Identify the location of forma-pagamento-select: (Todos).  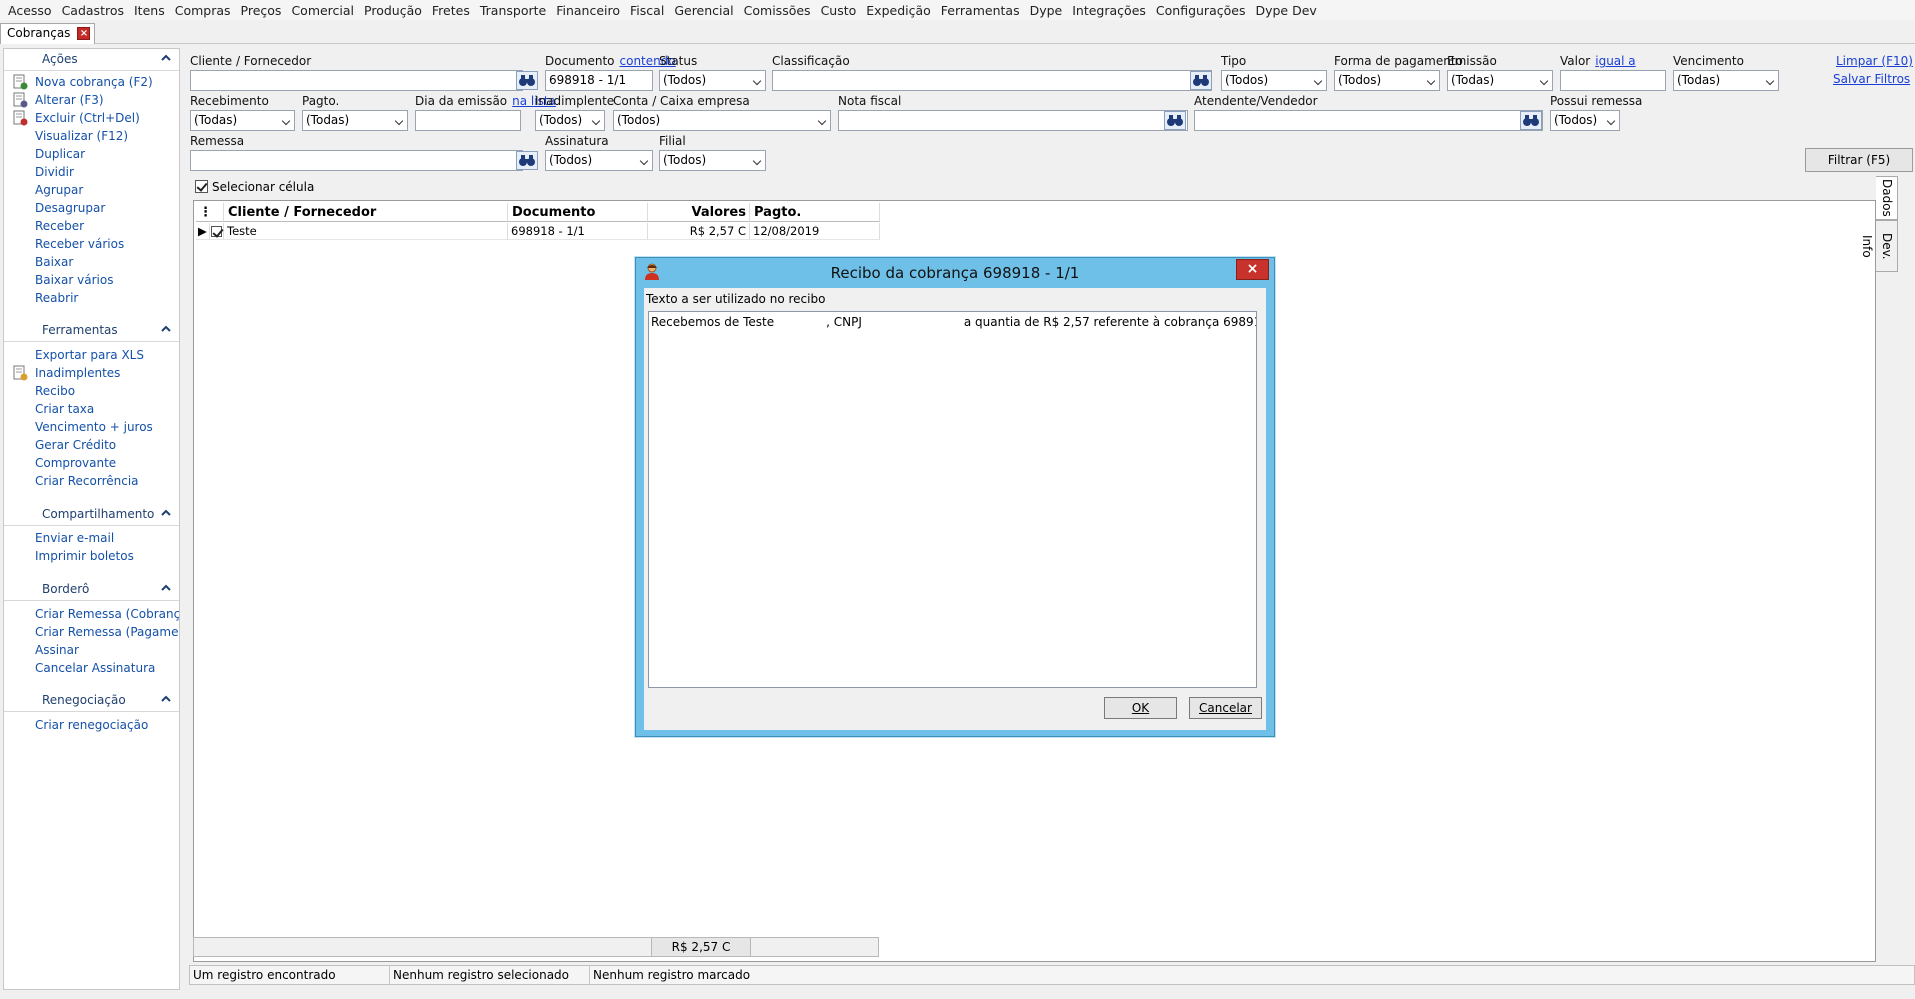
(1387, 80).